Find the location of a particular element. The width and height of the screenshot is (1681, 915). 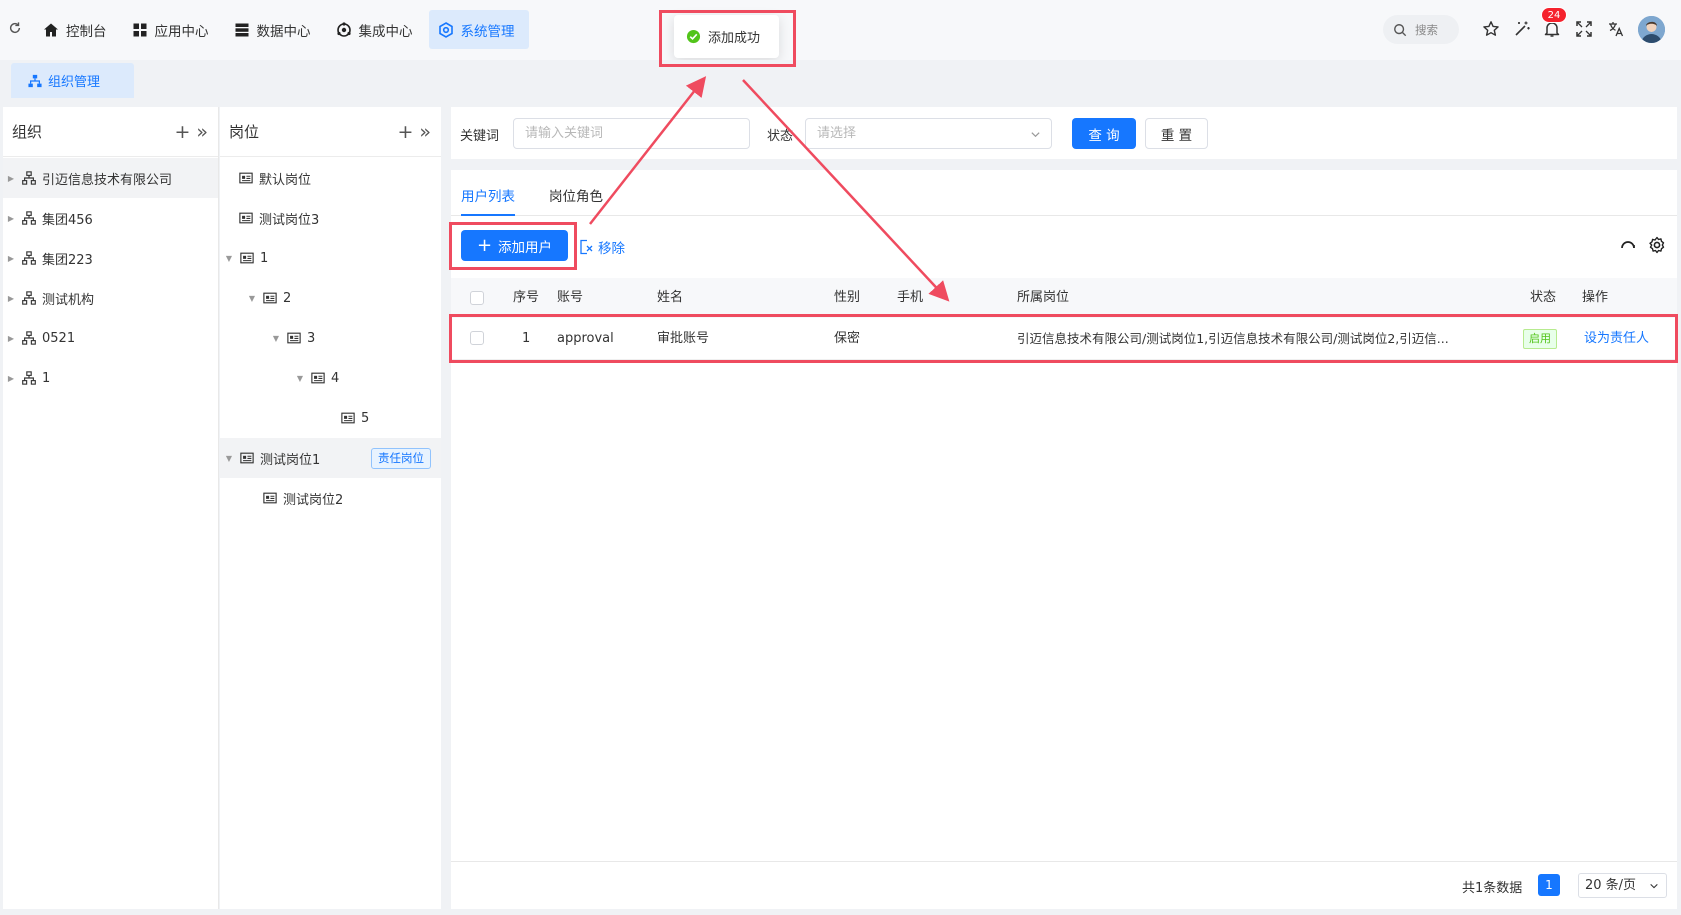

query-button: 查 询 is located at coordinates (1104, 133).